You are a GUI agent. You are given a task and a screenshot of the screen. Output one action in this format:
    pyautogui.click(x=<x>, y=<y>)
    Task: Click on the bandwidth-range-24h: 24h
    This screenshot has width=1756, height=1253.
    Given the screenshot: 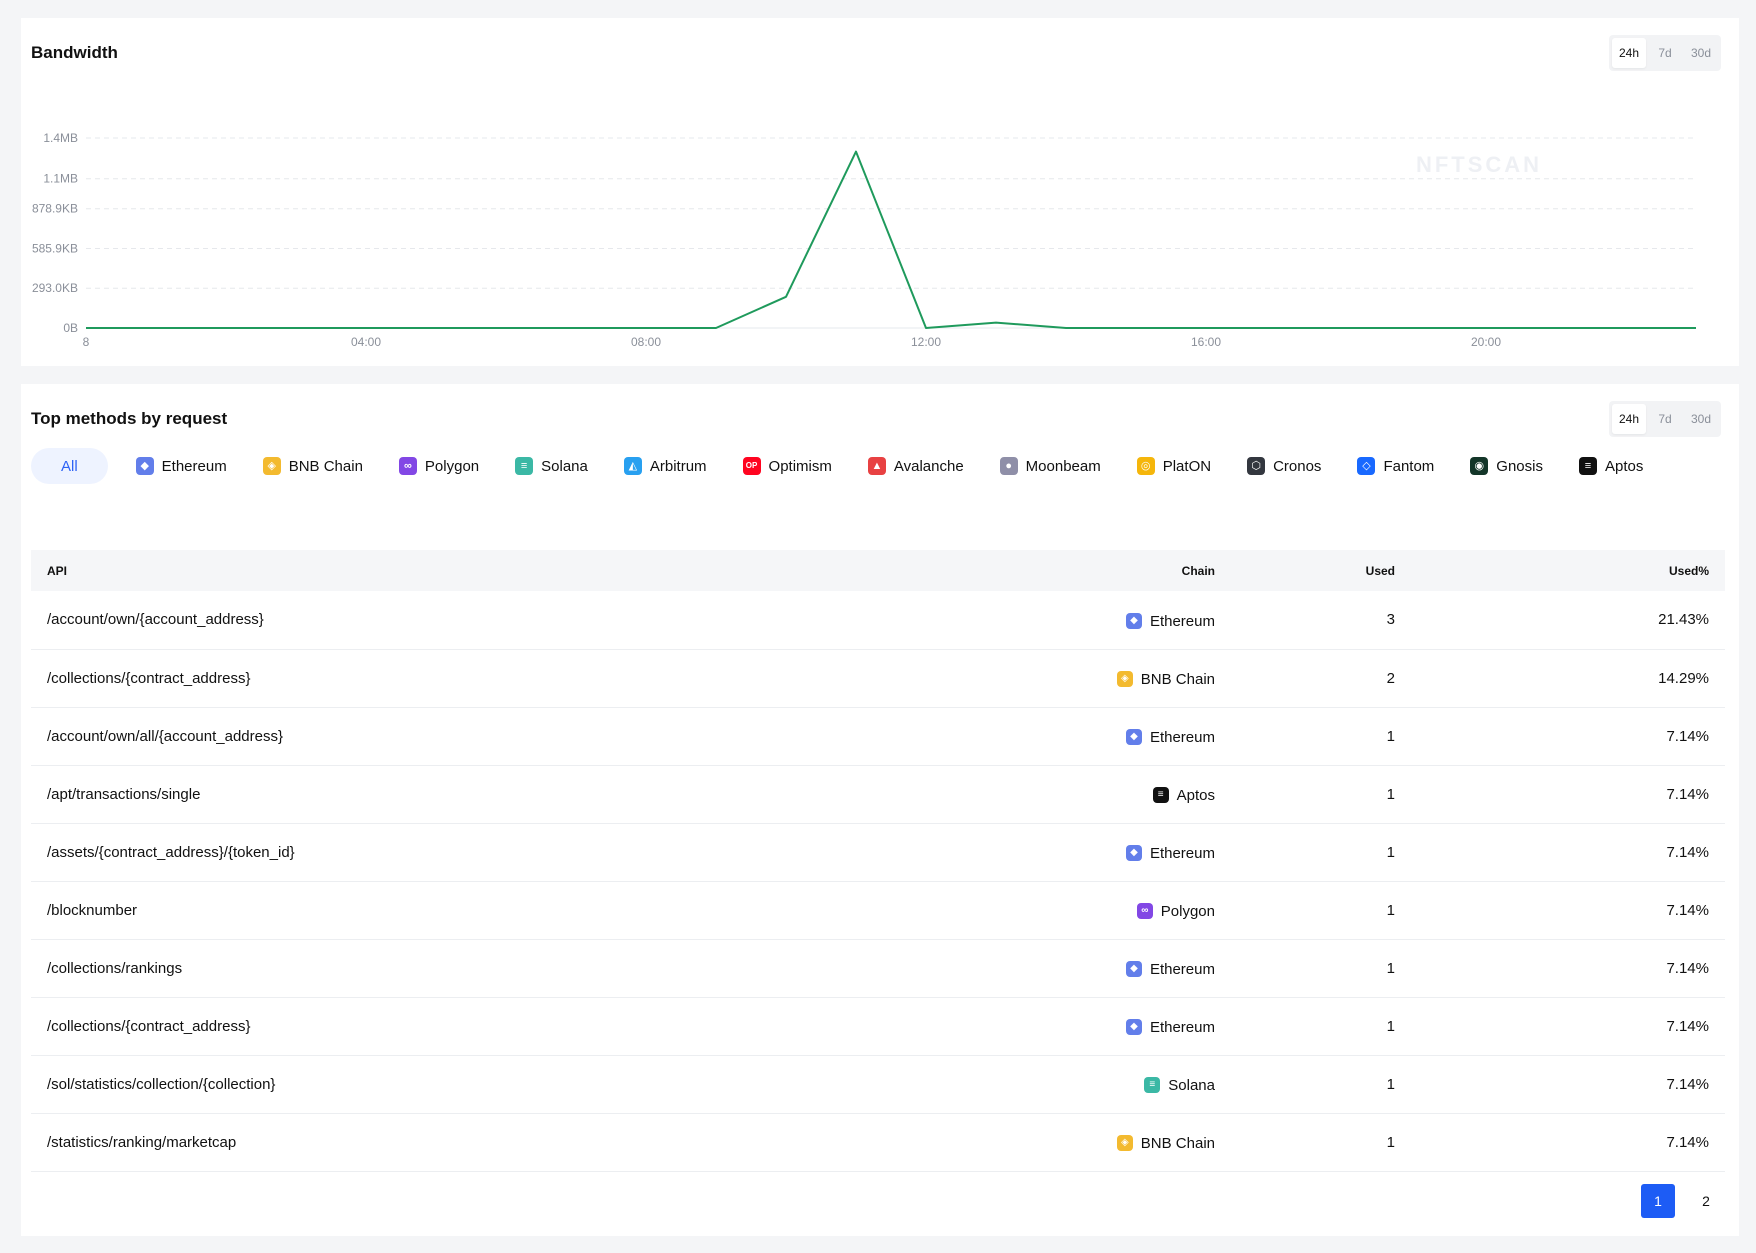 What is the action you would take?
    pyautogui.click(x=1629, y=53)
    